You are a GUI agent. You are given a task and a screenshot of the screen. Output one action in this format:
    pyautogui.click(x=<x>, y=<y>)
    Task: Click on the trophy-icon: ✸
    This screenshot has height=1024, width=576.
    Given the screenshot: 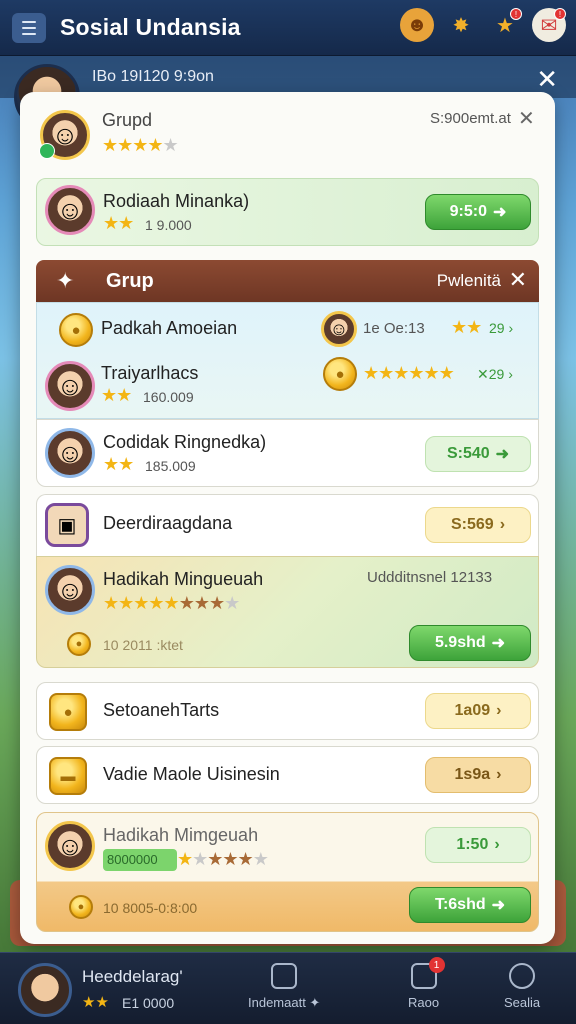 What is the action you would take?
    pyautogui.click(x=461, y=25)
    